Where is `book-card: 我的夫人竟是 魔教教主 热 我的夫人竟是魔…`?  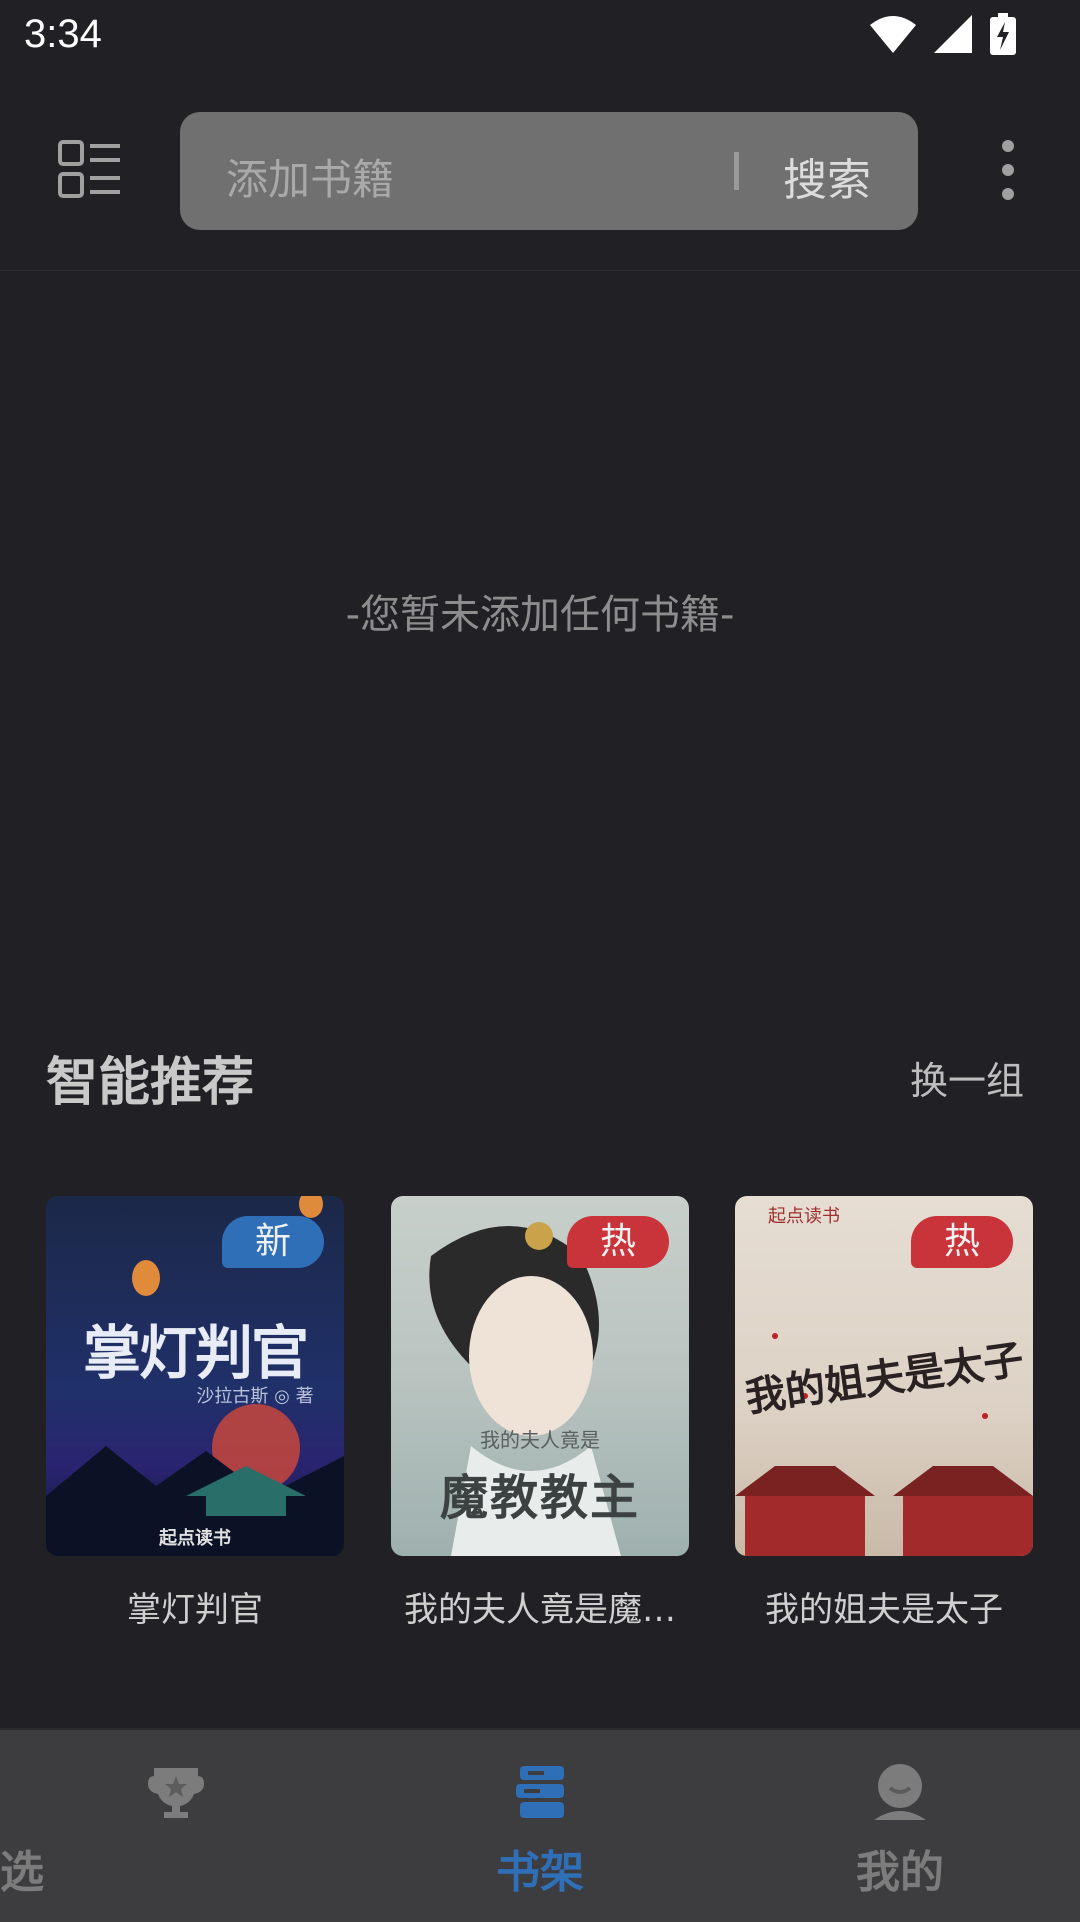 book-card: 我的夫人竟是 魔教教主 热 我的夫人竟是魔… is located at coordinates (540, 1413).